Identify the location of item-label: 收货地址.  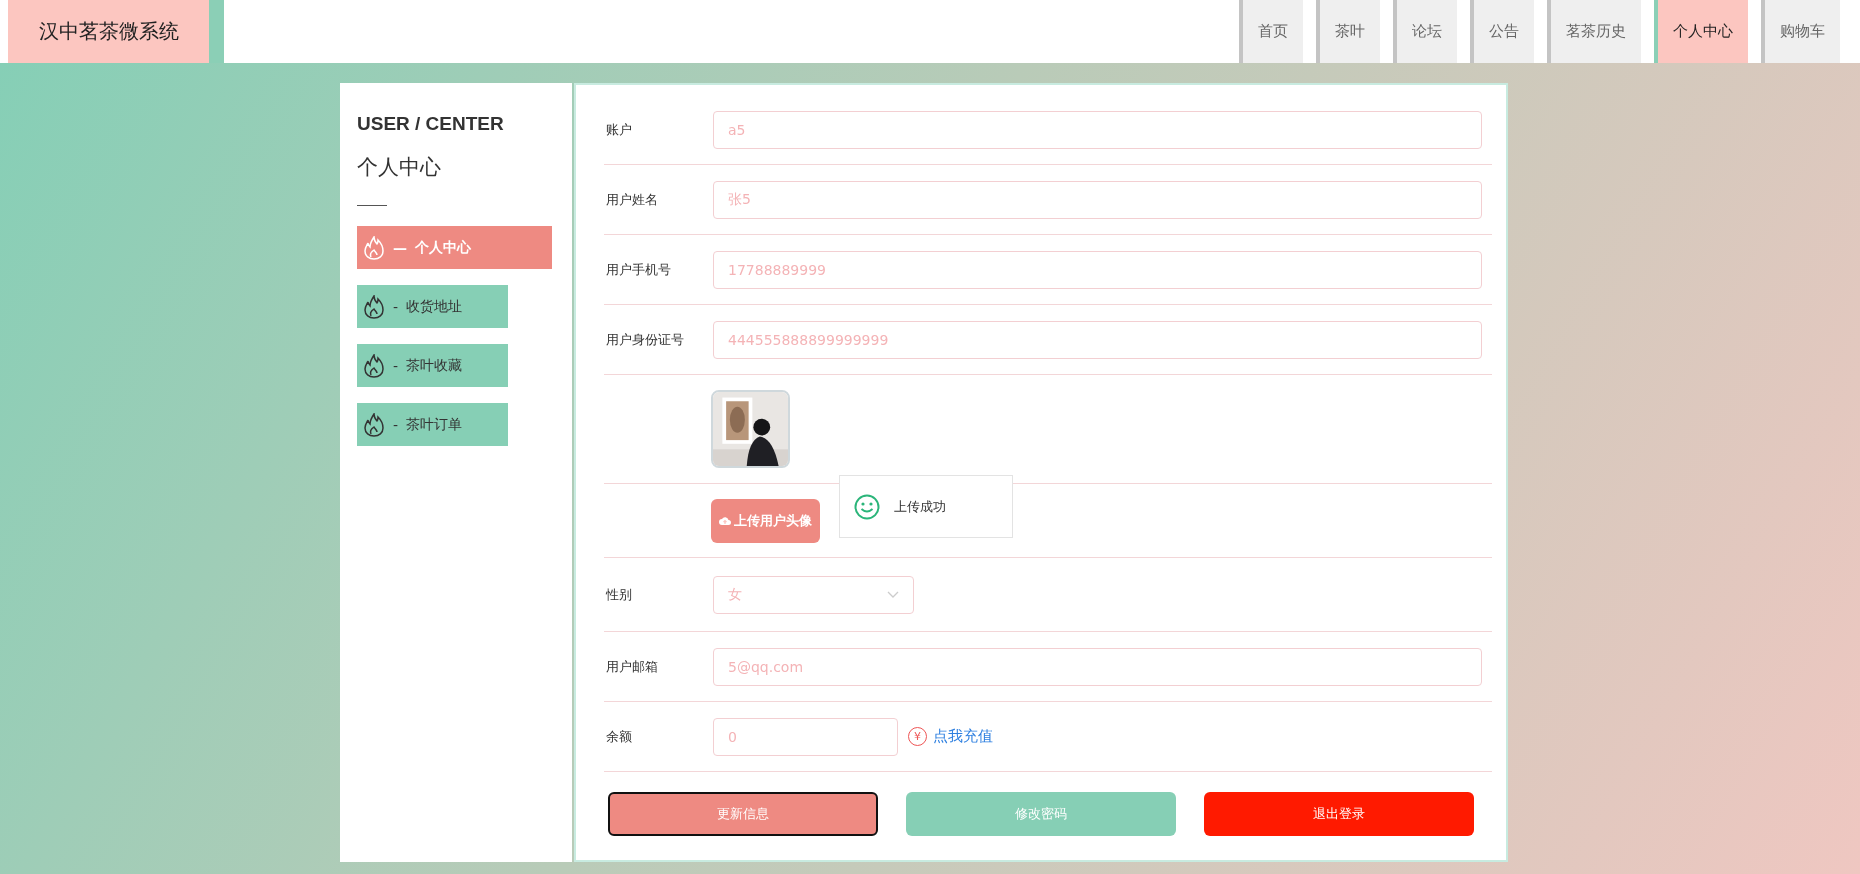
(434, 306).